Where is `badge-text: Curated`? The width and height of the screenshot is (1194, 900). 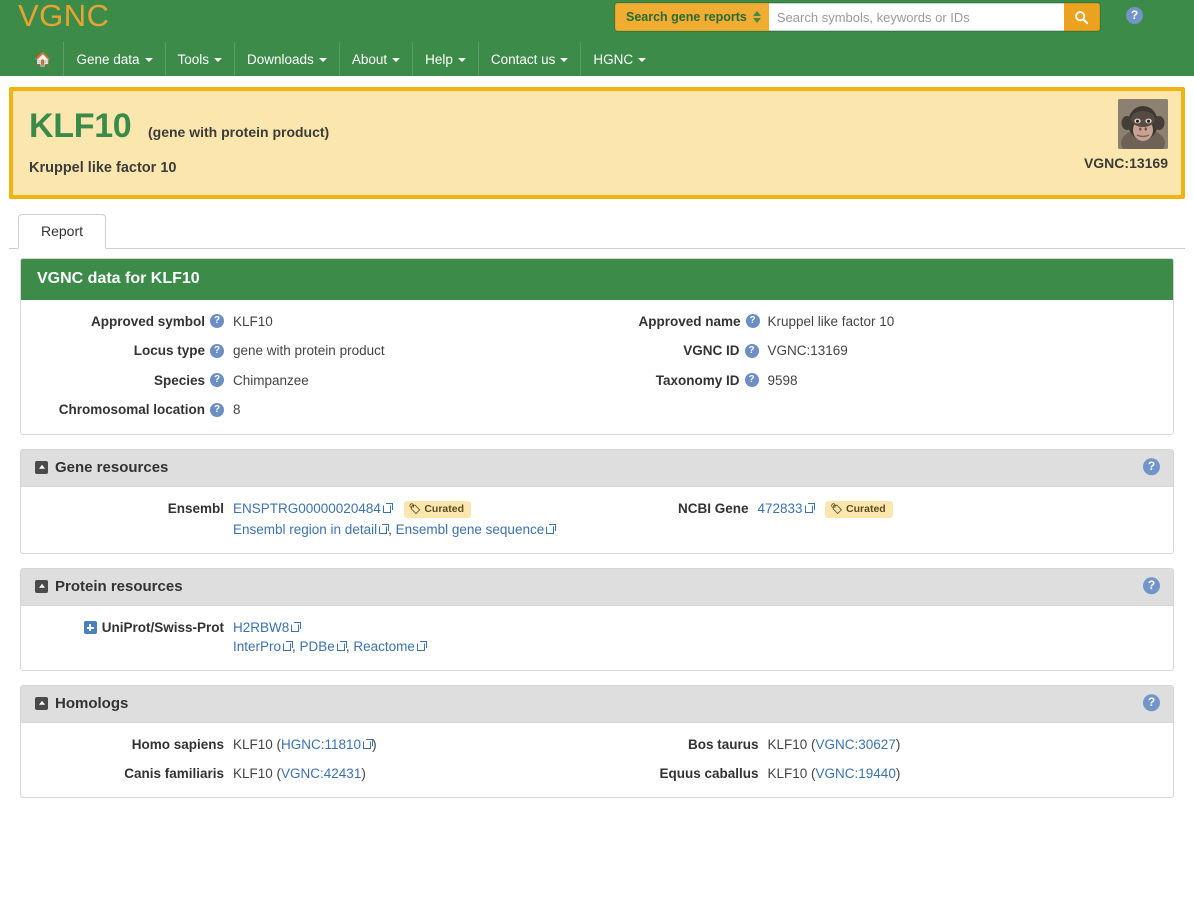
badge-text: Curated is located at coordinates (444, 508).